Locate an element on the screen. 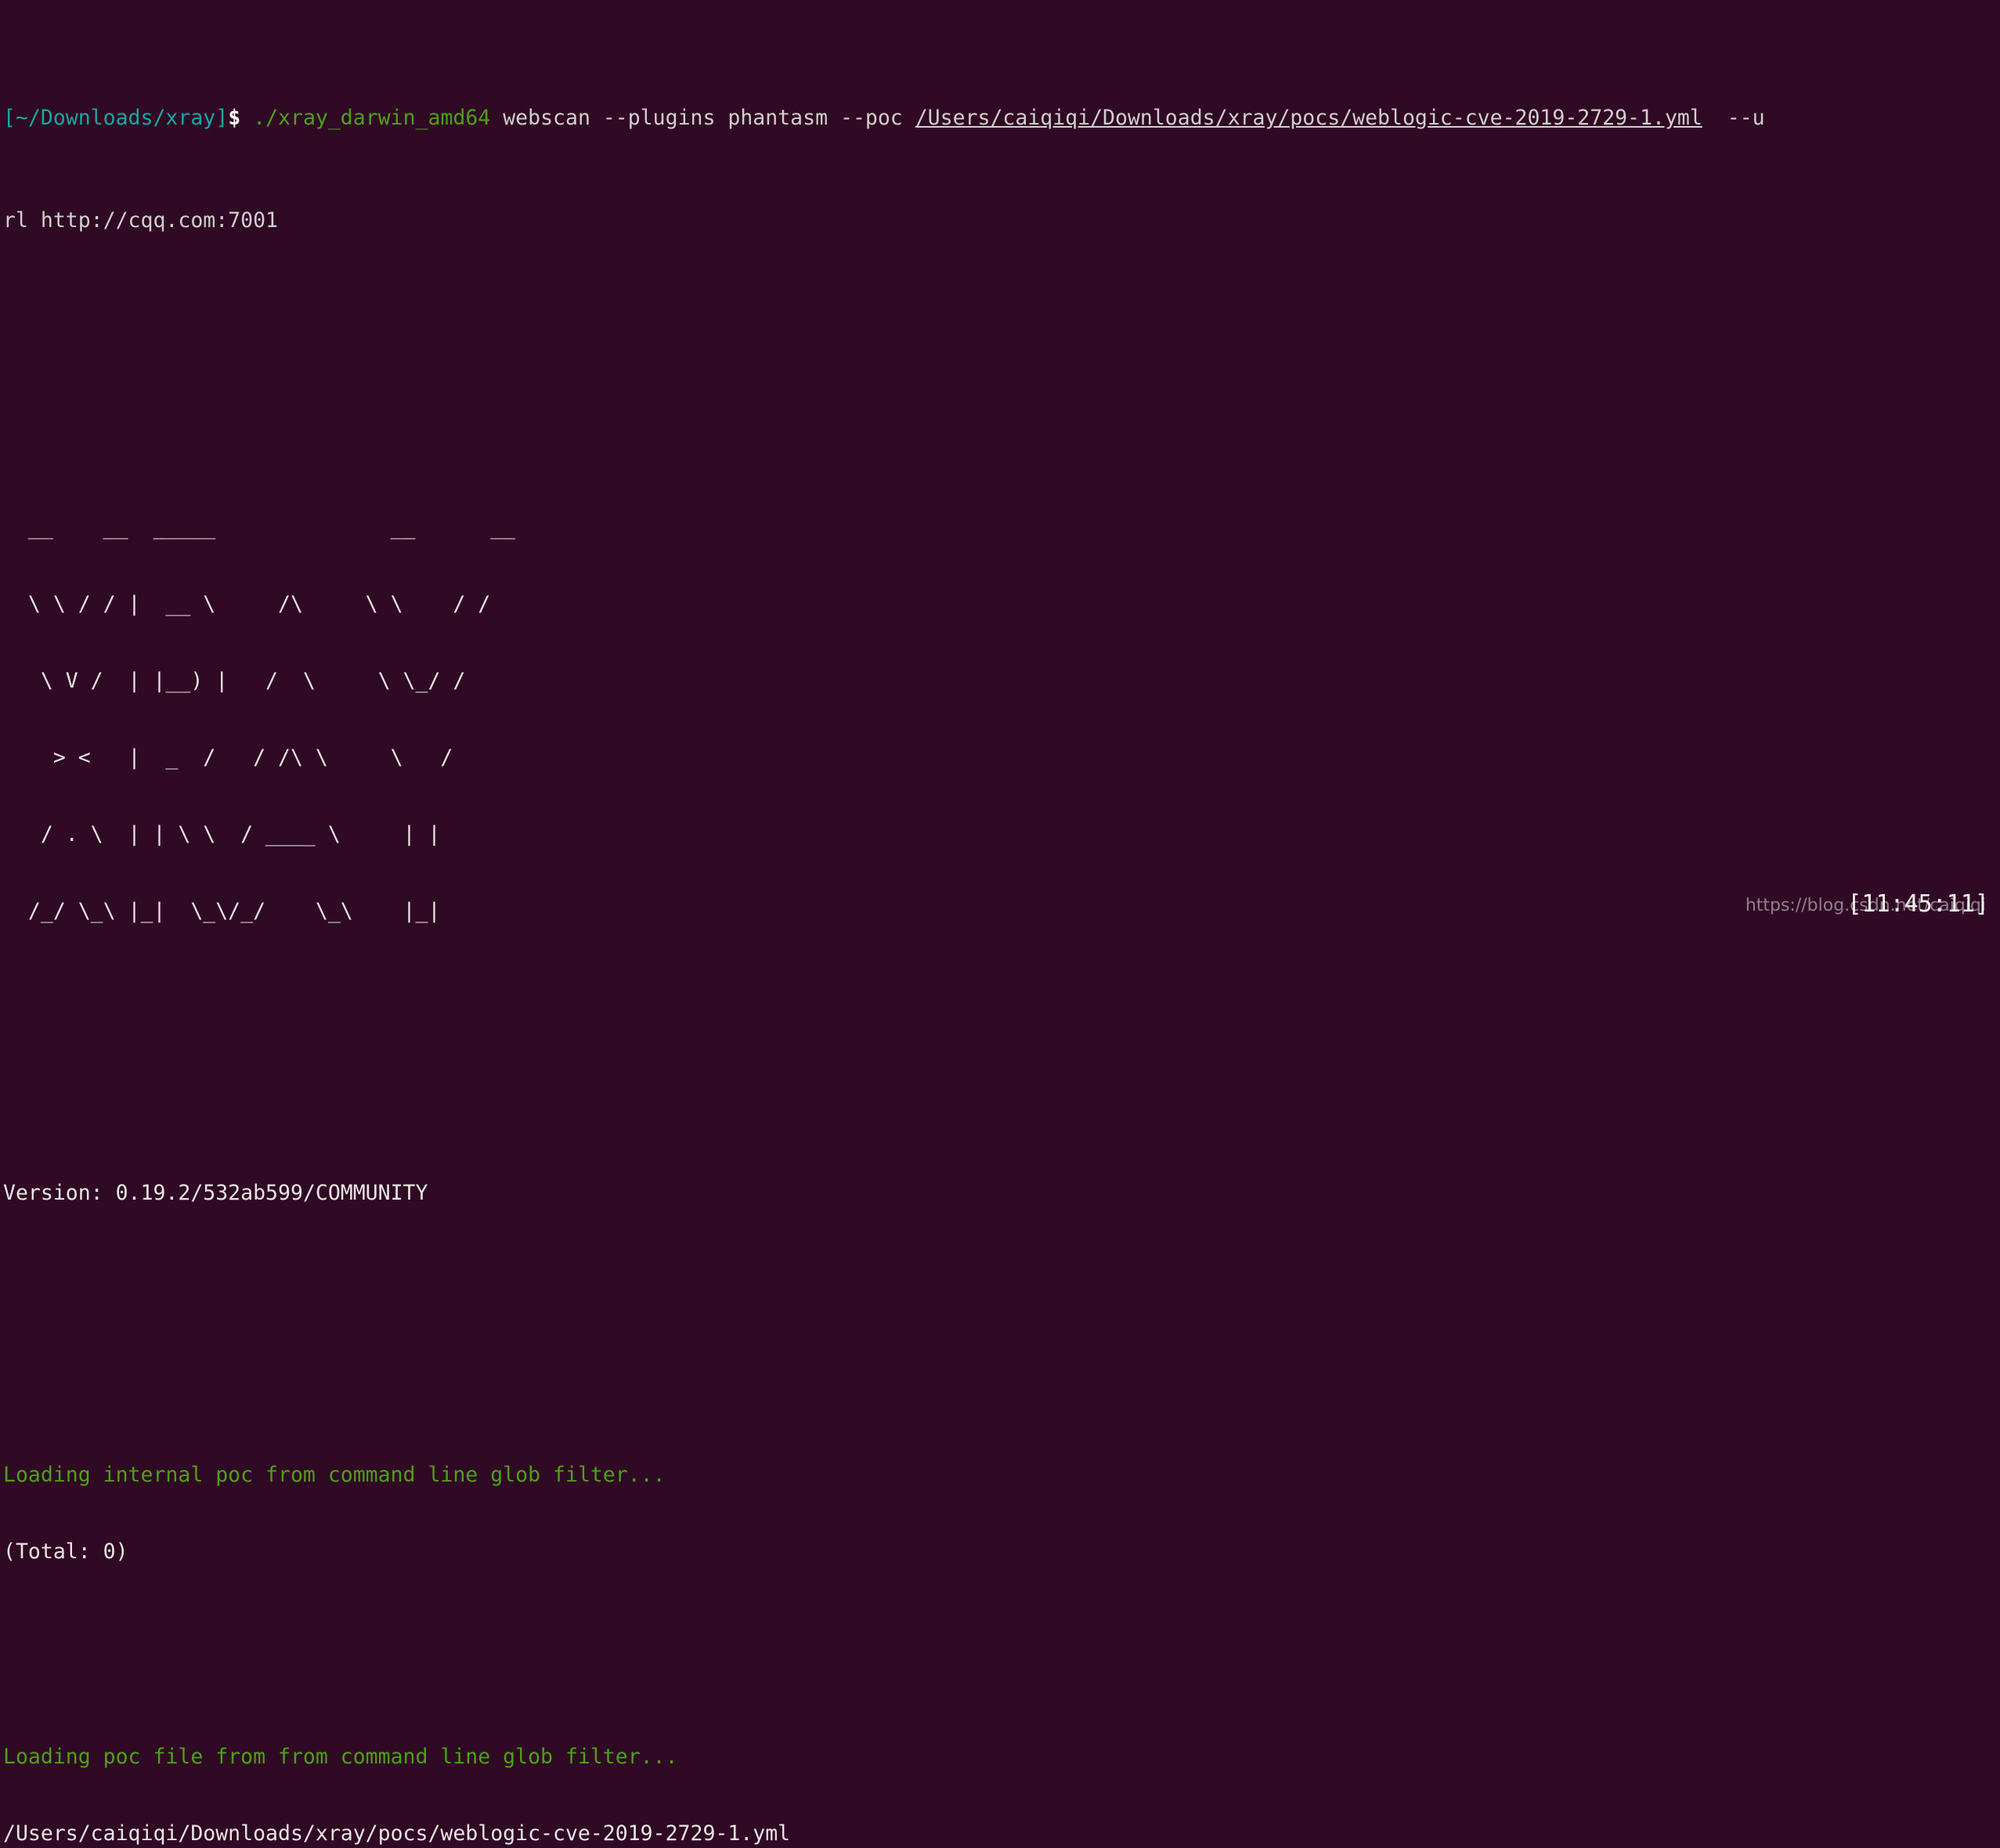  command-space is located at coordinates (246, 118).